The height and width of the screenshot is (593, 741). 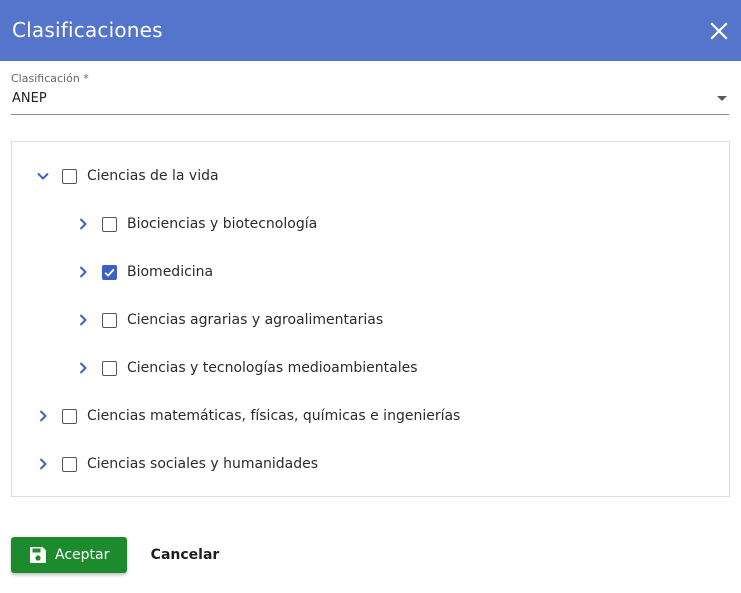 I want to click on check-icon, so click(x=109, y=272).